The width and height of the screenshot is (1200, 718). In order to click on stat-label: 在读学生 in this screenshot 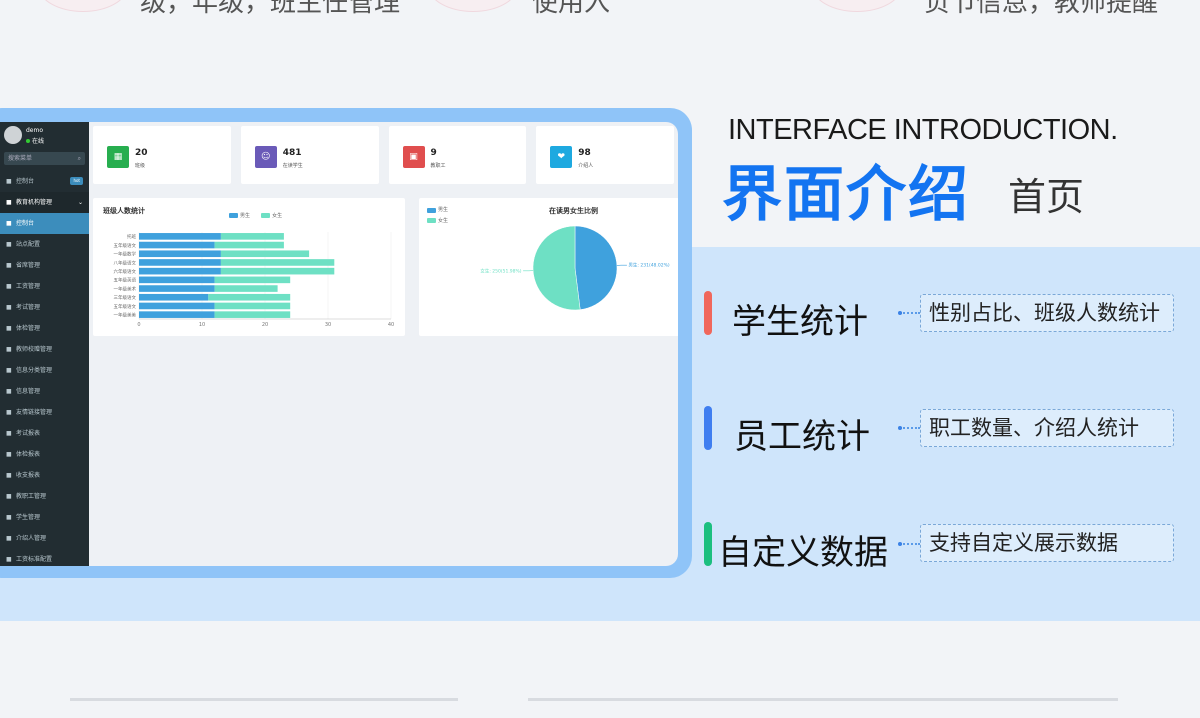, I will do `click(292, 166)`.